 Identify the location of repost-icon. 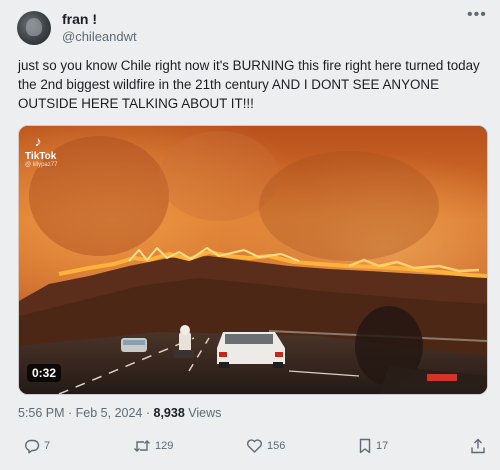
(142, 446).